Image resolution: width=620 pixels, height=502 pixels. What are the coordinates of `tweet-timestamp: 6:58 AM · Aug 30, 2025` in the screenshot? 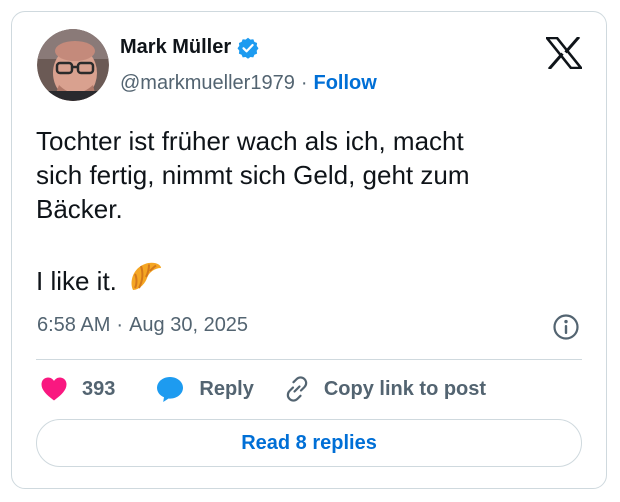 It's located at (142, 325).